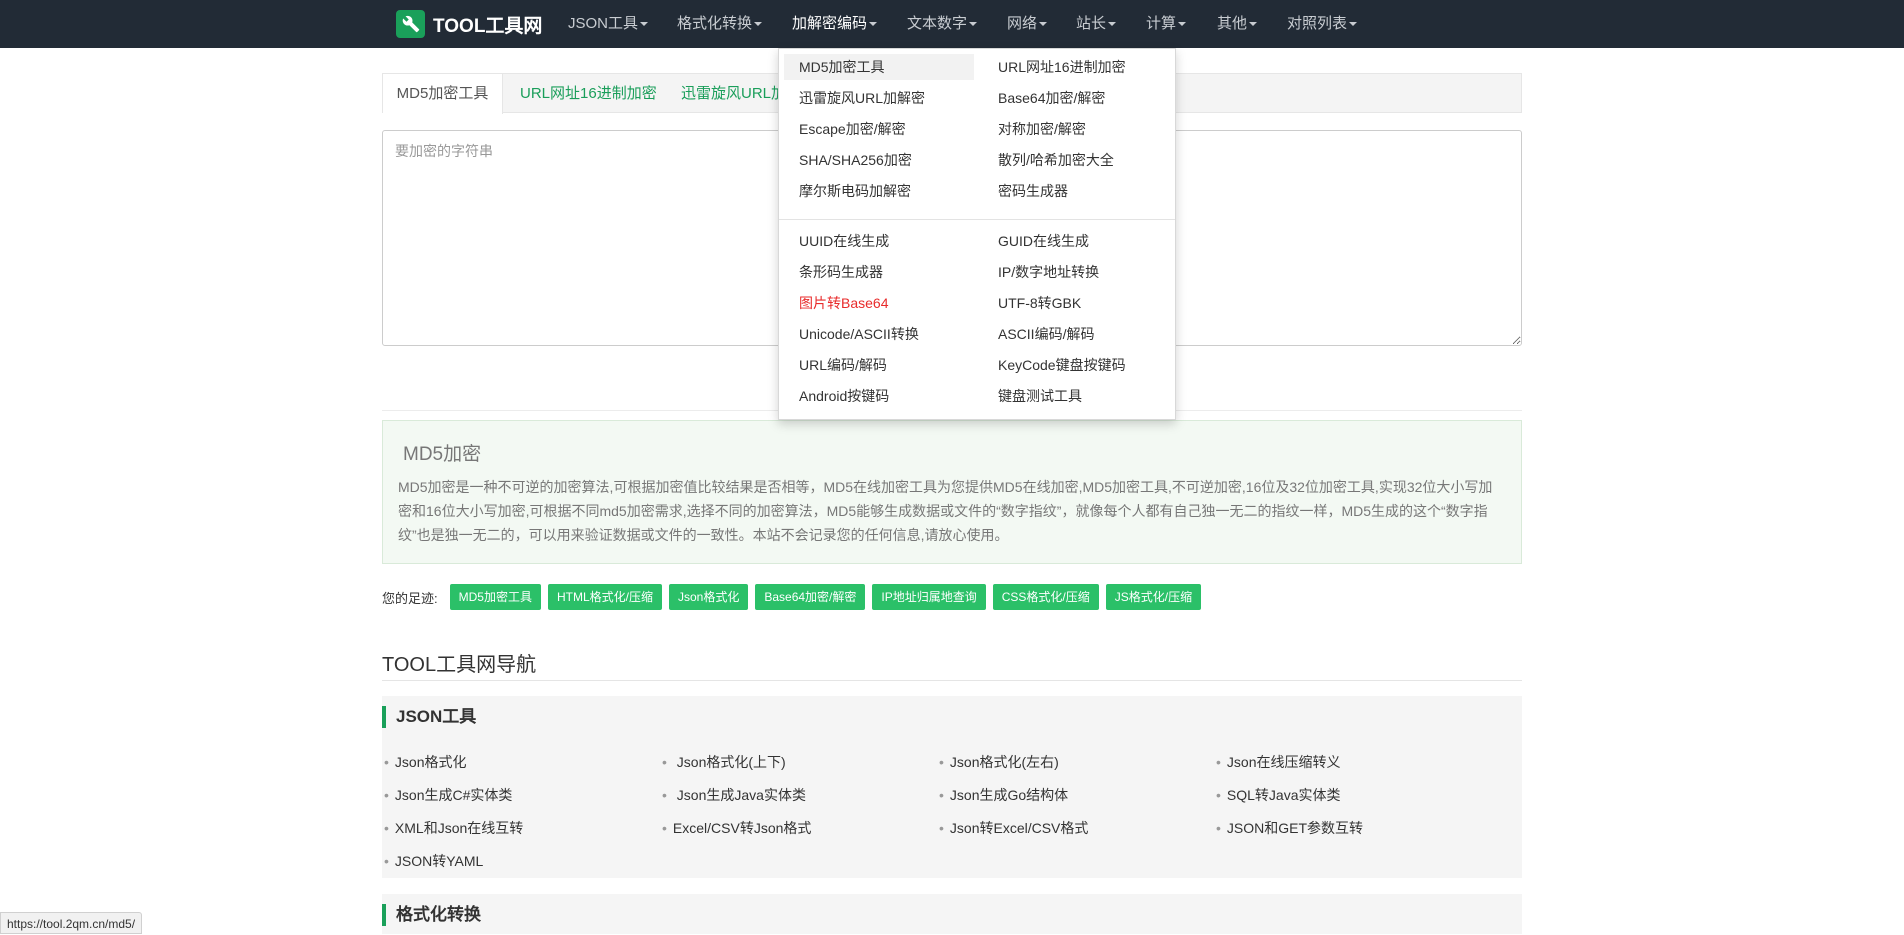  What do you see at coordinates (443, 94) in the screenshot?
I see `tab-md5: MD5加密工具` at bounding box center [443, 94].